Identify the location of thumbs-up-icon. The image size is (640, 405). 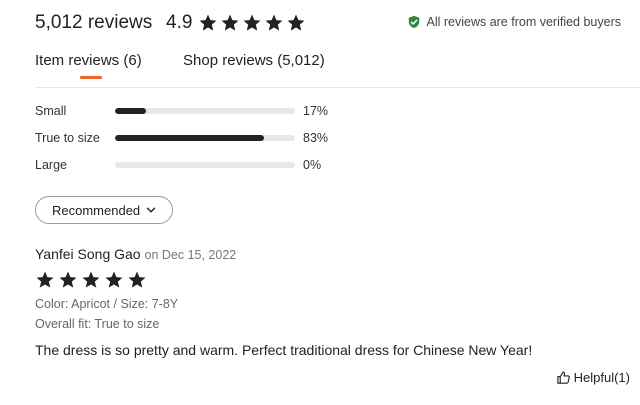
(563, 377).